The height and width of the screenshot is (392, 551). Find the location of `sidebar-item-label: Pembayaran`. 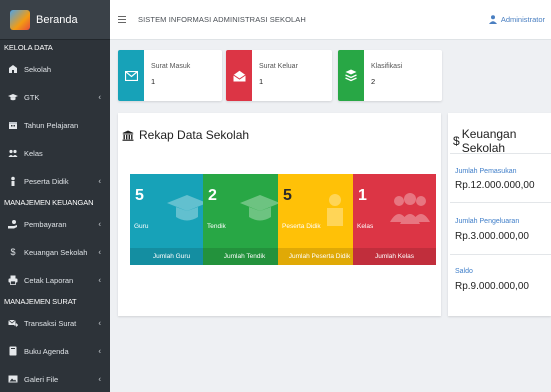

sidebar-item-label: Pembayaran is located at coordinates (45, 224).